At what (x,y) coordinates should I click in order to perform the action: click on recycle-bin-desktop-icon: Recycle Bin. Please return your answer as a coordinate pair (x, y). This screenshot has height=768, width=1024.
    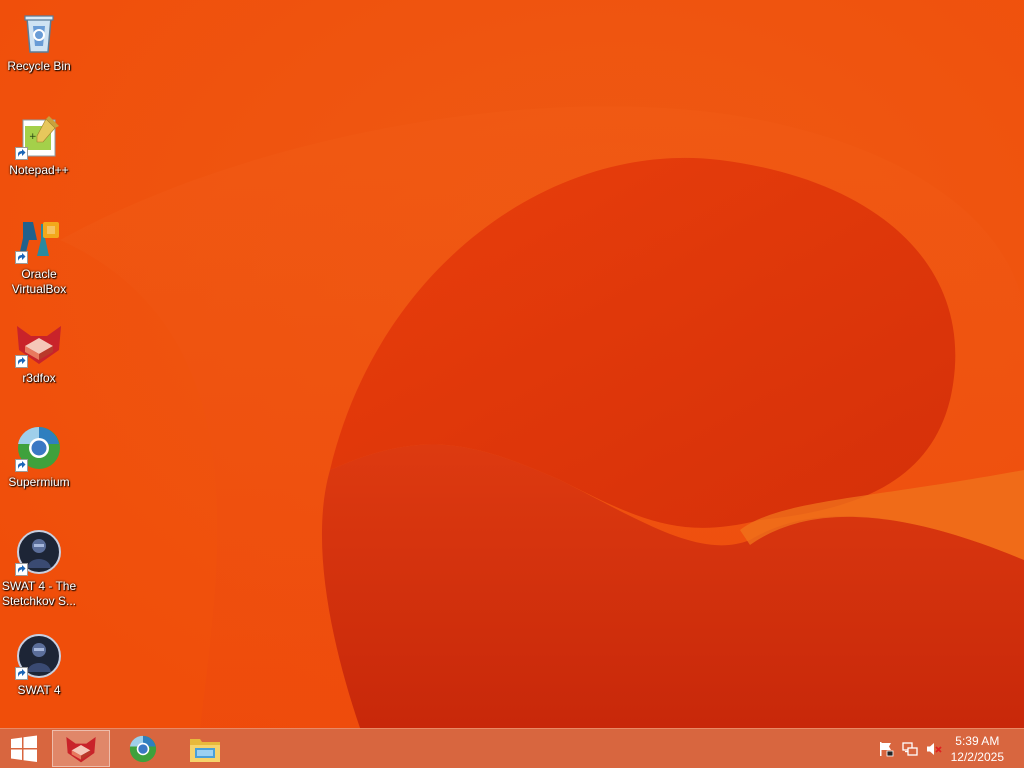
    Looking at the image, I should click on (39, 39).